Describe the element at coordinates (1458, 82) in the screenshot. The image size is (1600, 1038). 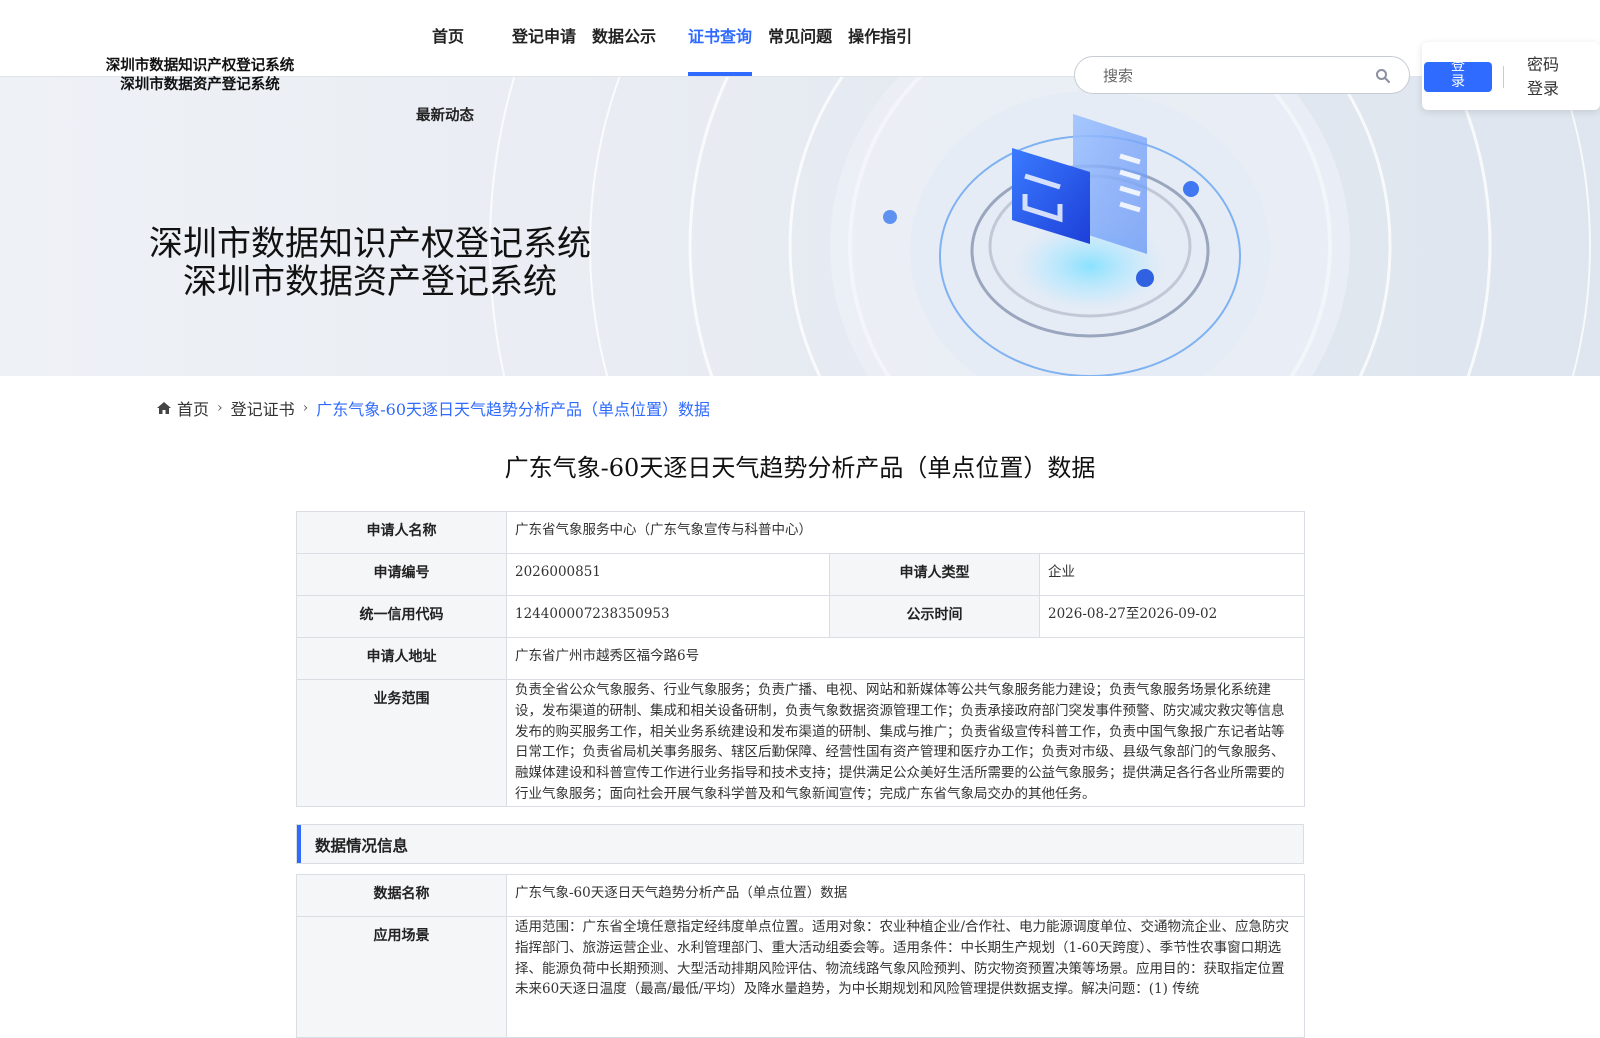
I see `login-label-line-2: 录` at that location.